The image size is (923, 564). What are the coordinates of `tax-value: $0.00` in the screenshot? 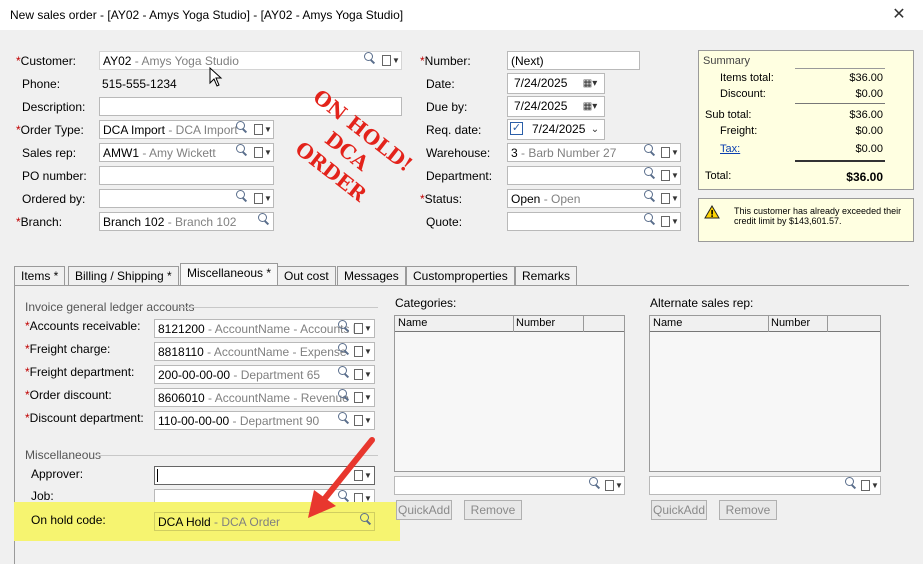 It's located at (869, 149).